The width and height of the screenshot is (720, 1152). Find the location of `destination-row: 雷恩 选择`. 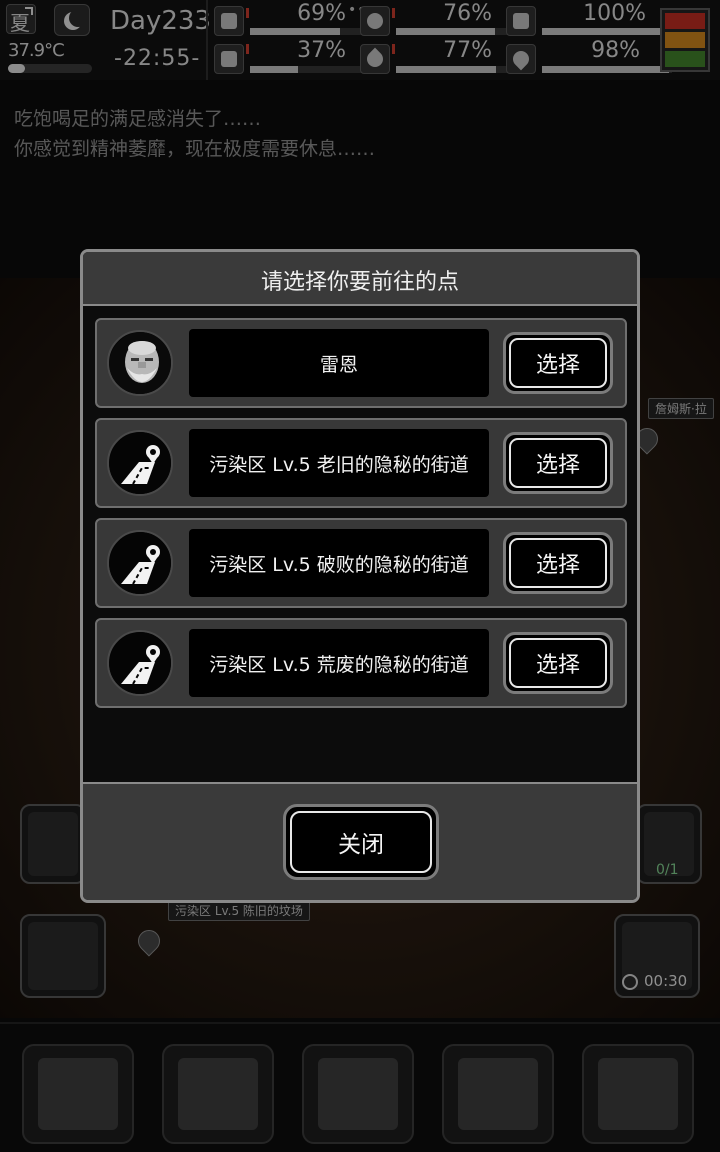

destination-row: 雷恩 选择 is located at coordinates (361, 363).